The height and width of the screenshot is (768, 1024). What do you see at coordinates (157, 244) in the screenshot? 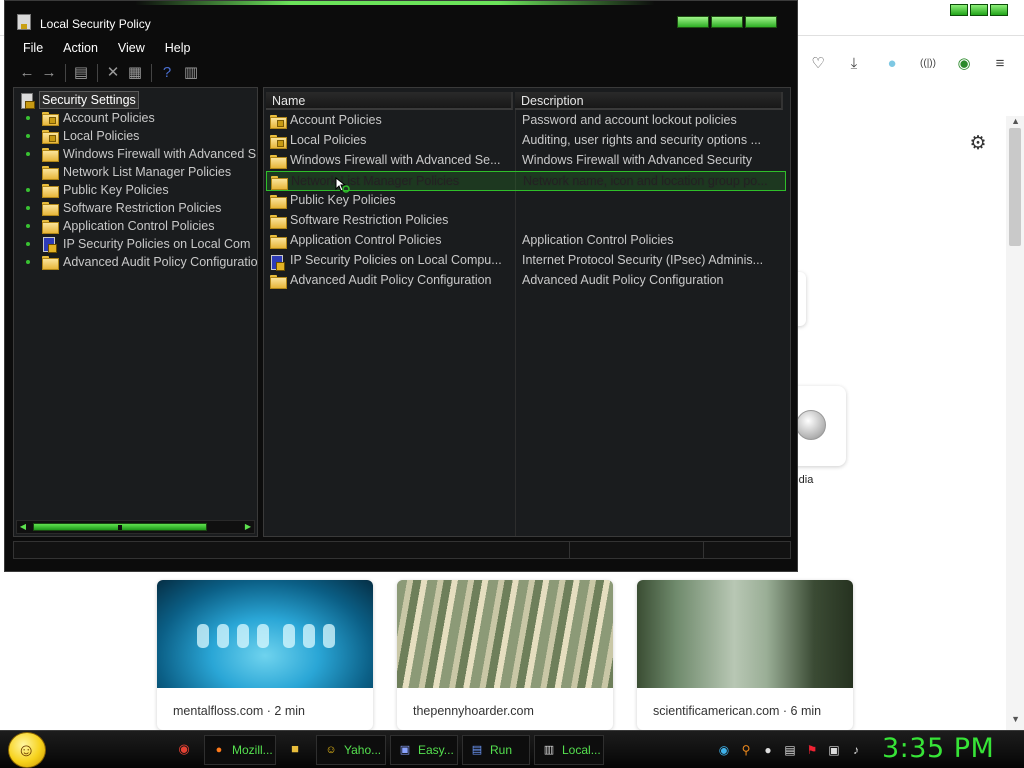
I see `tree-item-label: IP Security Policies on Local Com` at bounding box center [157, 244].